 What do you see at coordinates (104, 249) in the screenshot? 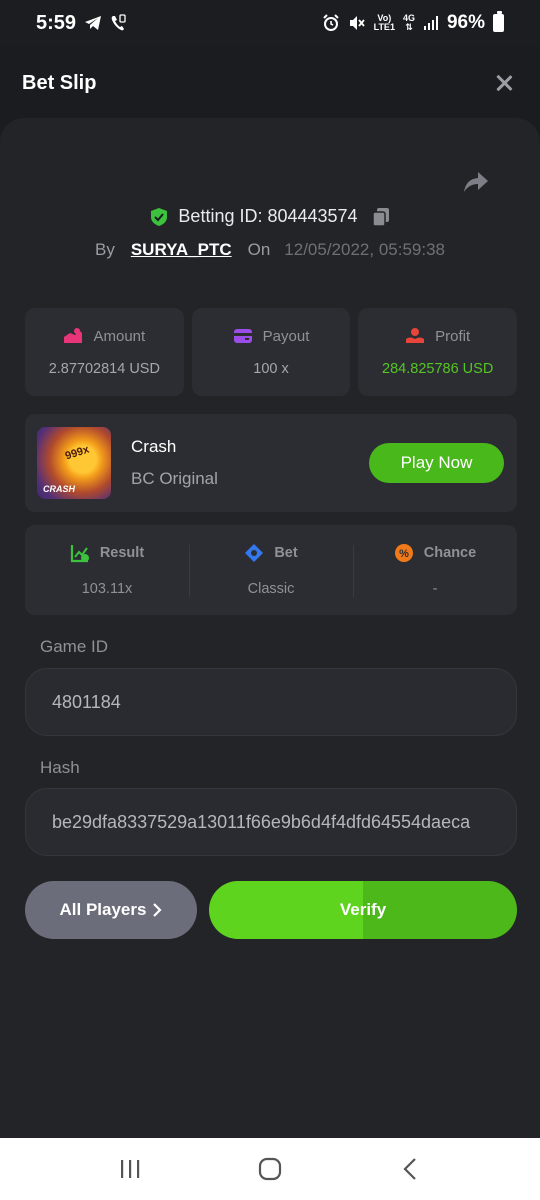
I see `by-label: By` at bounding box center [104, 249].